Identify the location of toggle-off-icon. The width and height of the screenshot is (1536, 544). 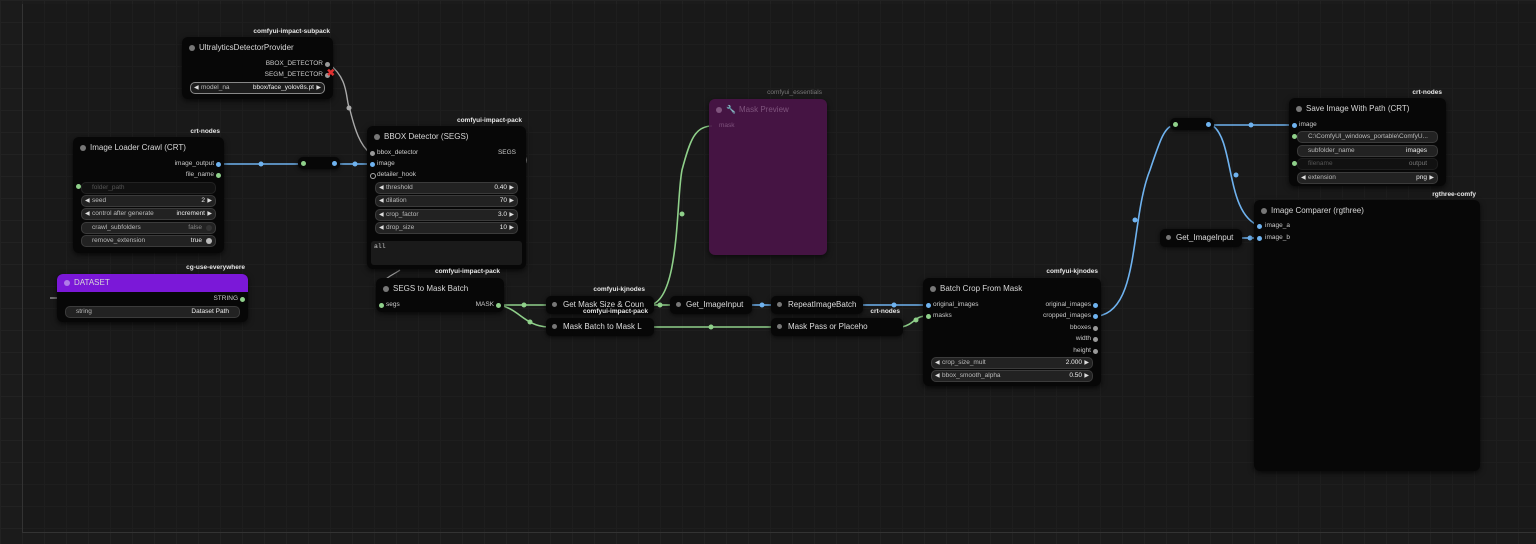
(209, 228).